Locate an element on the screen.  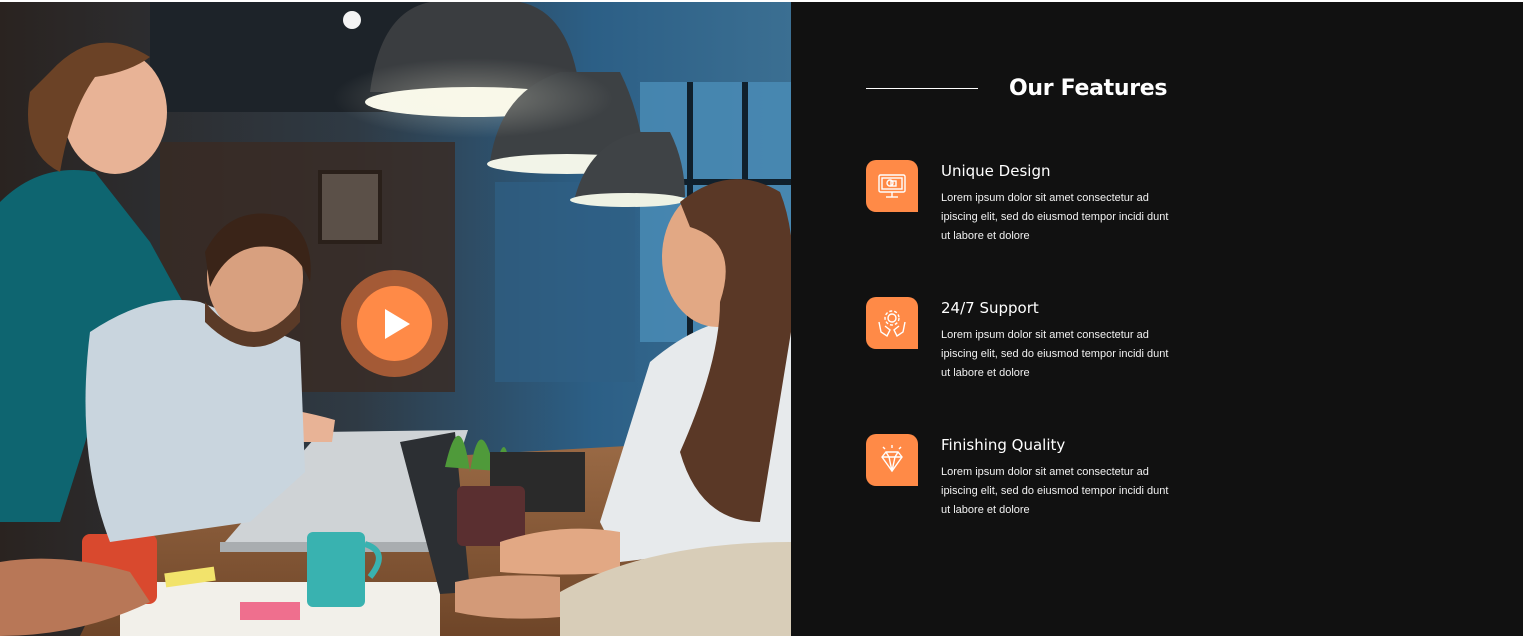
section-header: Our Features is located at coordinates (1017, 88).